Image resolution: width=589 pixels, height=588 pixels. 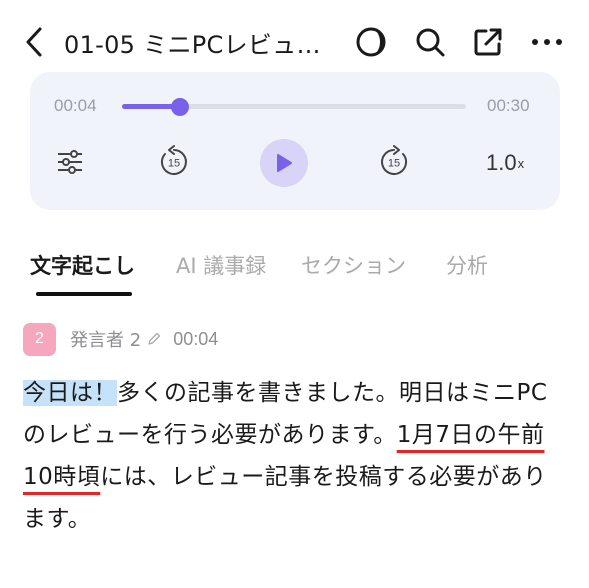 I want to click on rewind-15-button: 15, so click(x=174, y=162).